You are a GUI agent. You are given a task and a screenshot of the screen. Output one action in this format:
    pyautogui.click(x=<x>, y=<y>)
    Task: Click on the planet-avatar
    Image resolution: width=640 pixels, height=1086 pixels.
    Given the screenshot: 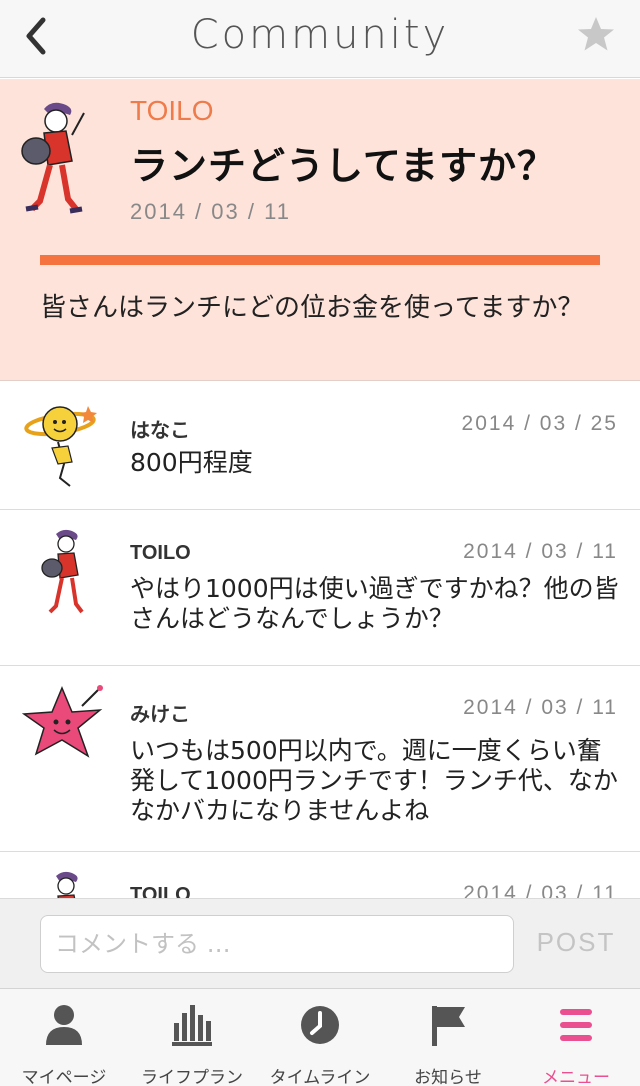 What is the action you would take?
    pyautogui.click(x=60, y=446)
    